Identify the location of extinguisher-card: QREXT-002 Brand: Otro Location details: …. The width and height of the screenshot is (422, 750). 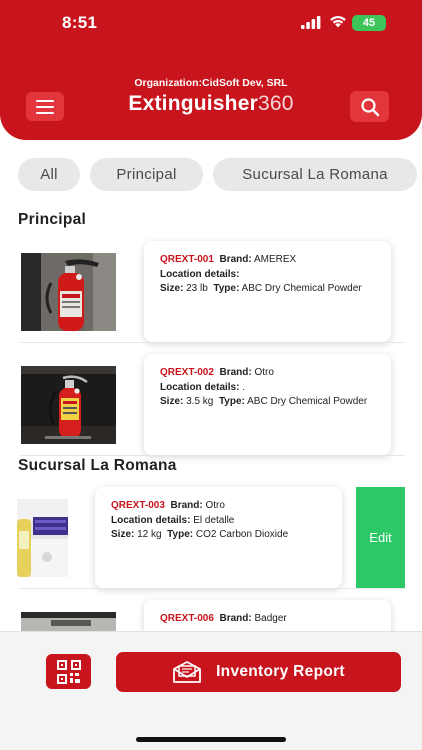
(267, 404).